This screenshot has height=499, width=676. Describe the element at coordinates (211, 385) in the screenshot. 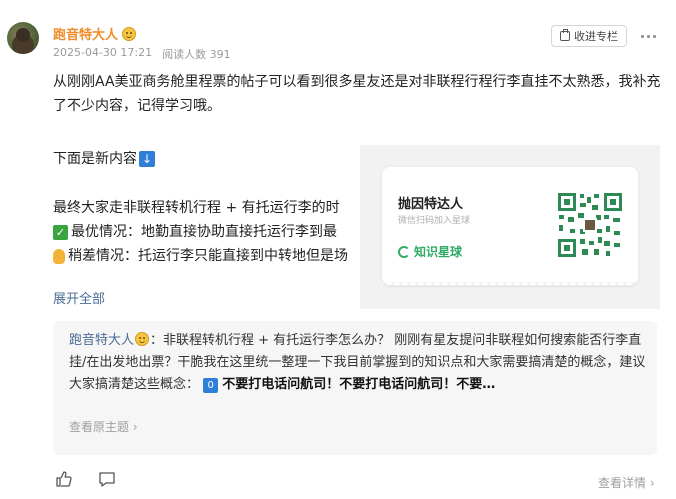

I see `number-zero-icon: 0` at that location.